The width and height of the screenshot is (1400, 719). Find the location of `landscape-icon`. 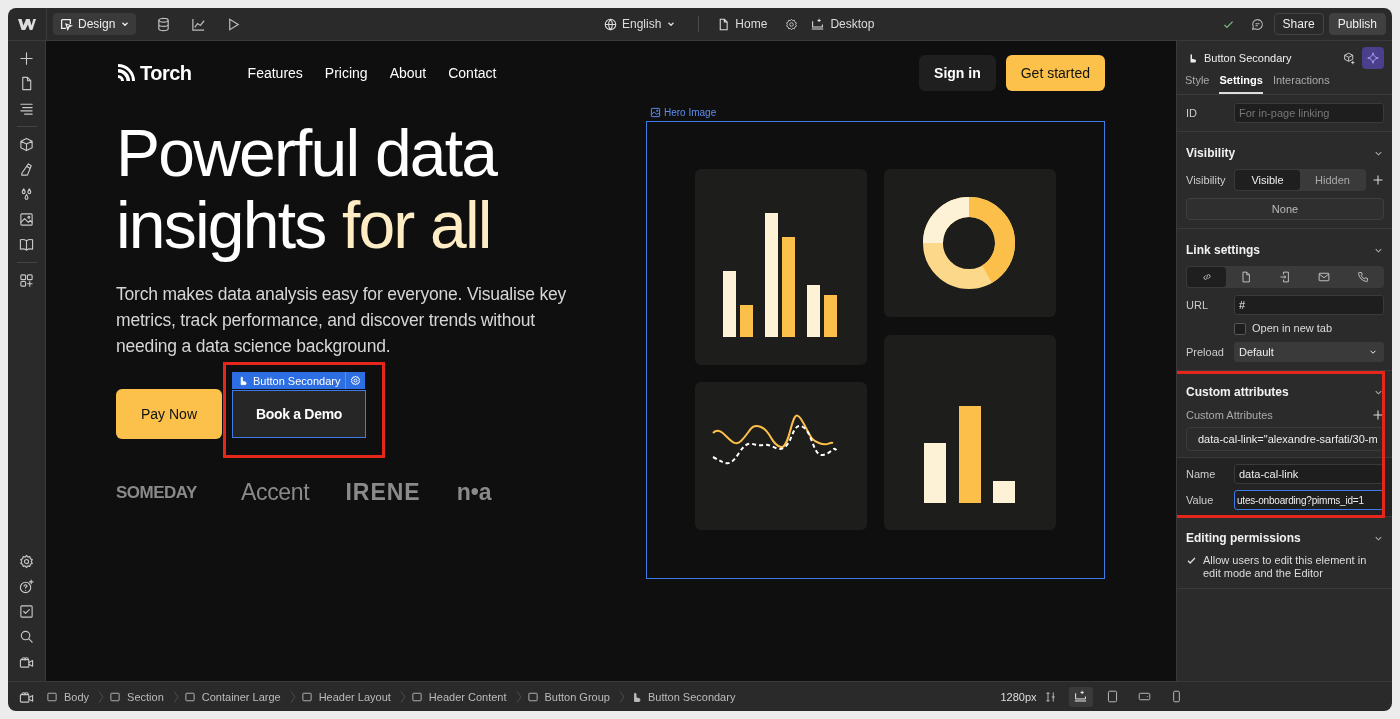

landscape-icon is located at coordinates (1144, 696).